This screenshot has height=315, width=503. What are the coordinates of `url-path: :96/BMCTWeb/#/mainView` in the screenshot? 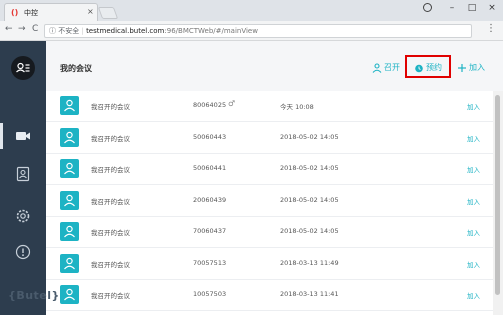 It's located at (211, 31).